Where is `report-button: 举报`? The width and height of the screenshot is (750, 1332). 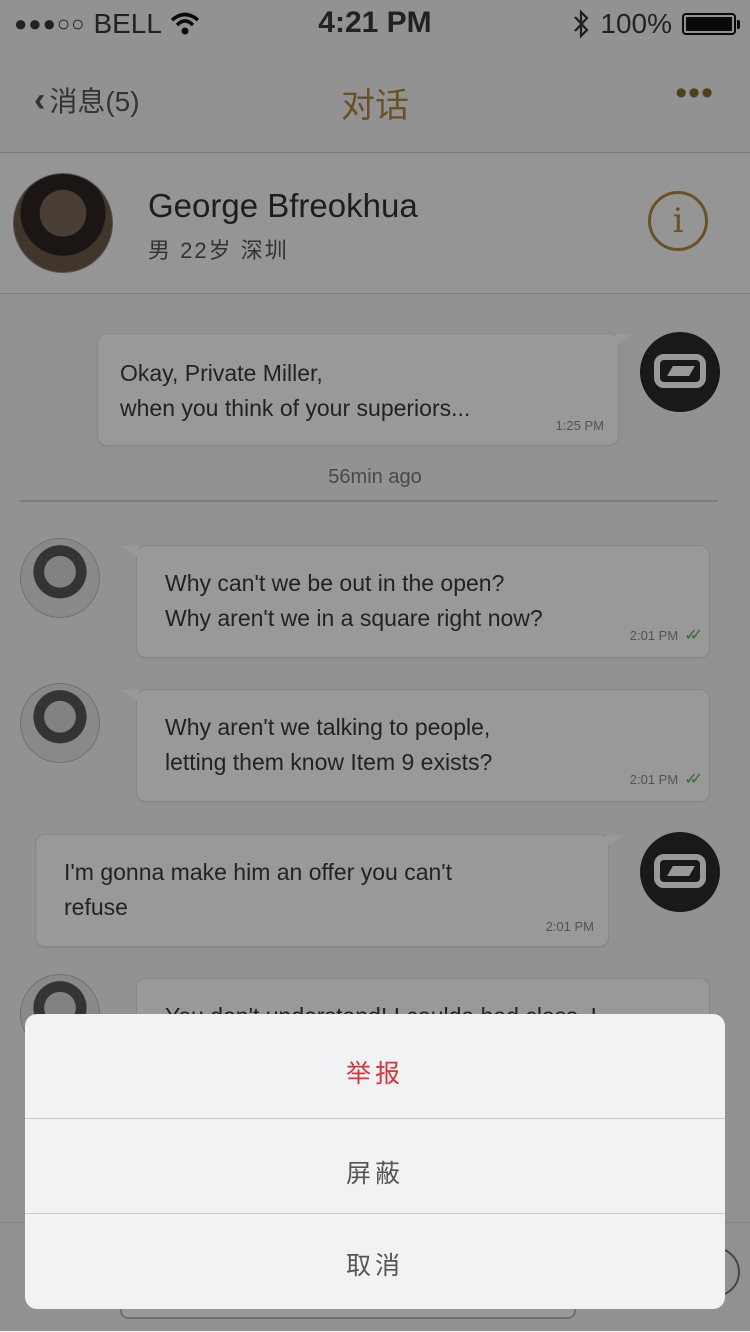
report-button: 举报 is located at coordinates (375, 1072).